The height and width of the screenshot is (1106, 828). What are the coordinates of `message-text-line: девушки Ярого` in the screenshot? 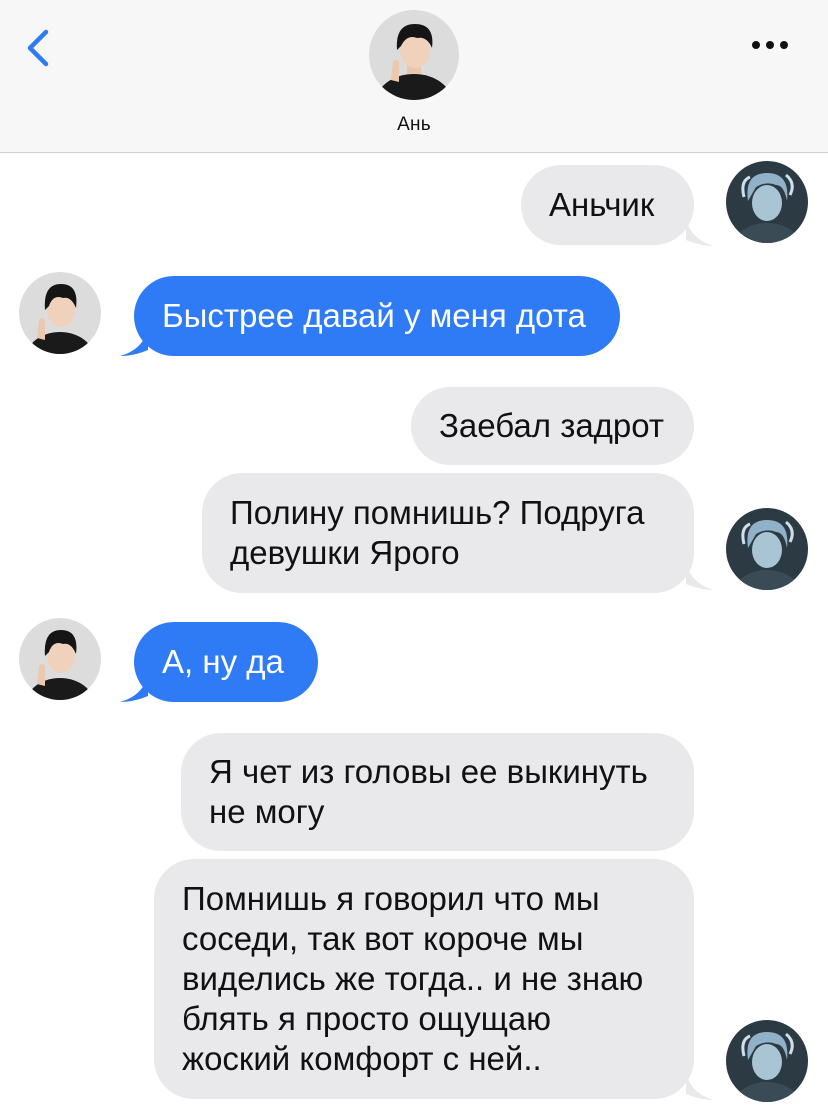 It's located at (345, 552).